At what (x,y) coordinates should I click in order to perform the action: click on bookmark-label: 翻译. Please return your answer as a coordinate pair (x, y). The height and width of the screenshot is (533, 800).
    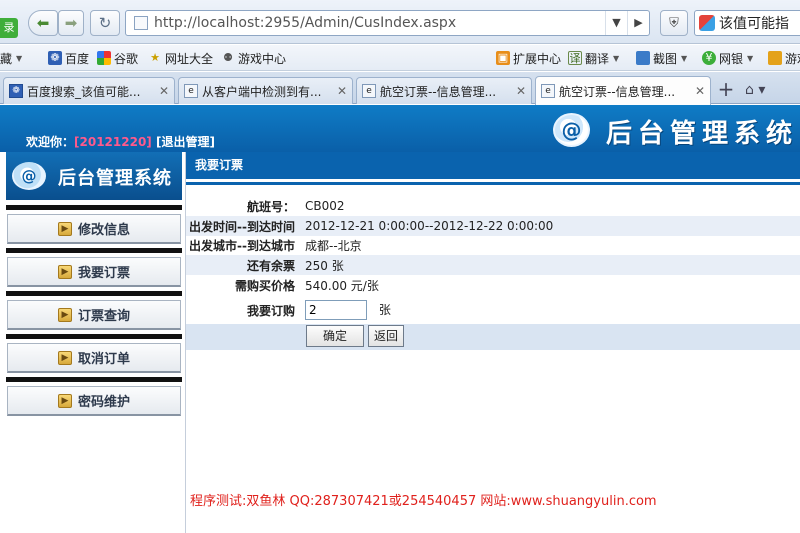
    Looking at the image, I should click on (597, 58).